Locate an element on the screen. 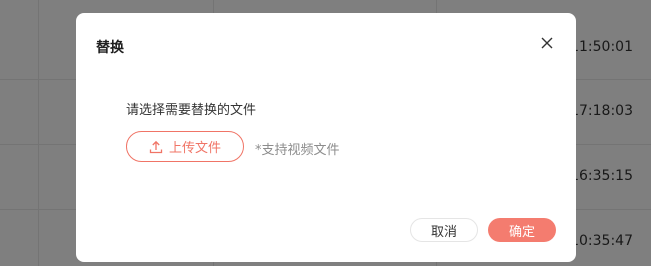  upload-file-button: 上传文件 is located at coordinates (185, 146).